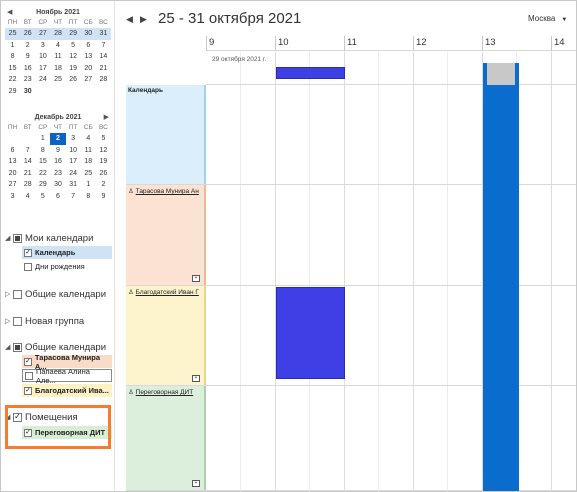 This screenshot has width=577, height=492. Describe the element at coordinates (166, 235) in the screenshot. I see `row-label: ♙ Тарасова Мунира Ан +` at that location.